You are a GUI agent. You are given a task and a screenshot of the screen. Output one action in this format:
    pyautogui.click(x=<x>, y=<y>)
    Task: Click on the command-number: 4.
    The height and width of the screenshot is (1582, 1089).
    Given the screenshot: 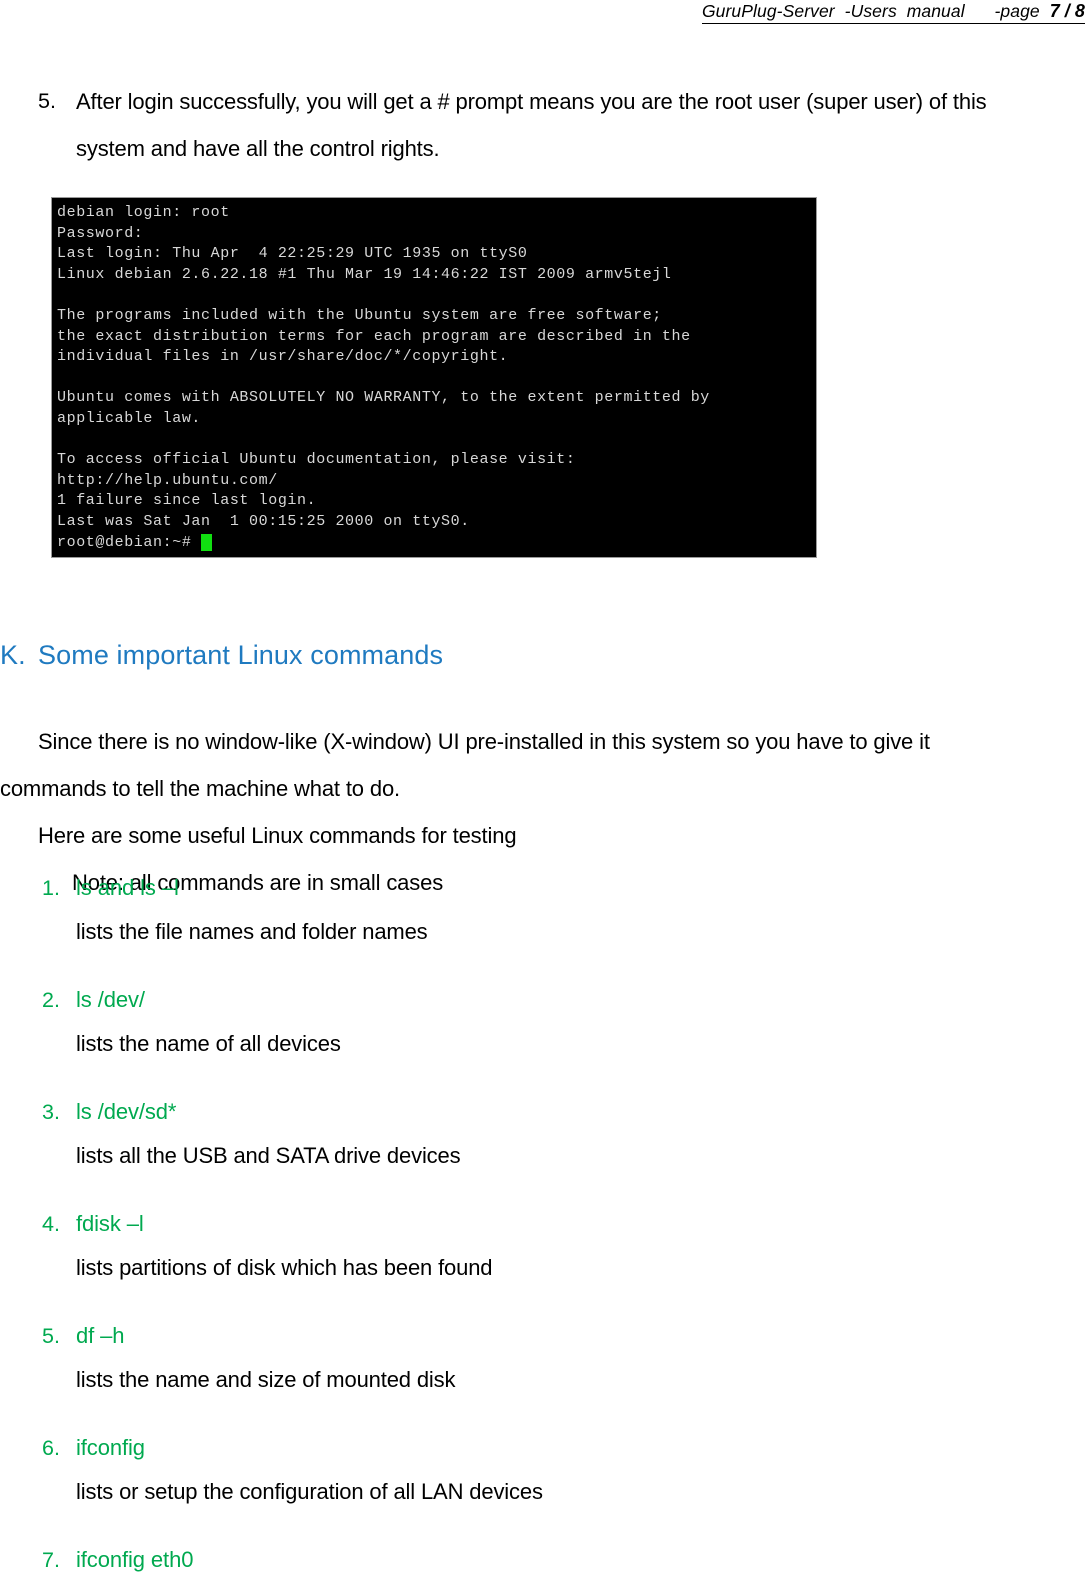 What is the action you would take?
    pyautogui.click(x=51, y=1224)
    